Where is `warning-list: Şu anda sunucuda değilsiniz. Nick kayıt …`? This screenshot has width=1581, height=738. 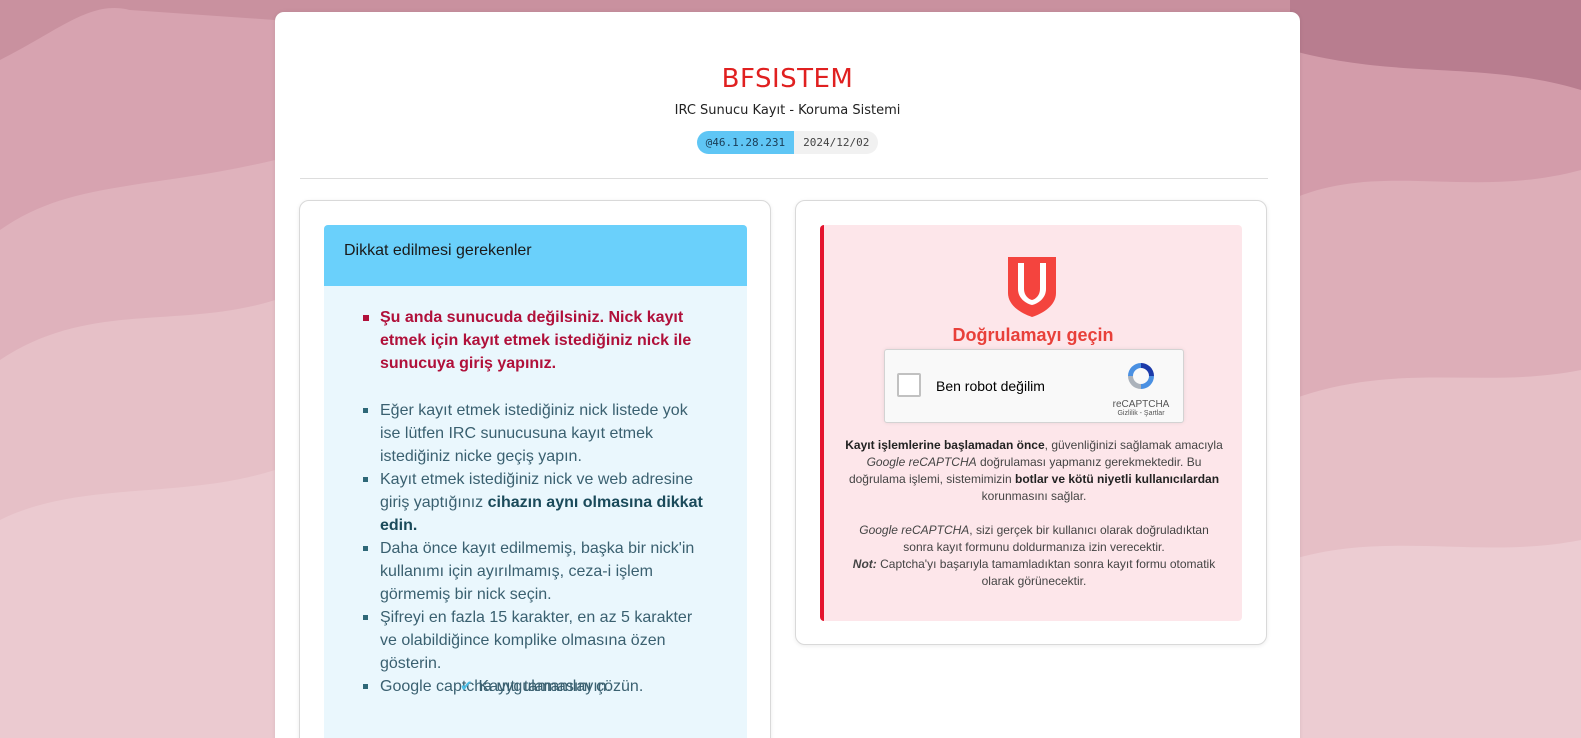
warning-list: Şu anda sunucuda değilsiniz. Nick kayıt … is located at coordinates (536, 340).